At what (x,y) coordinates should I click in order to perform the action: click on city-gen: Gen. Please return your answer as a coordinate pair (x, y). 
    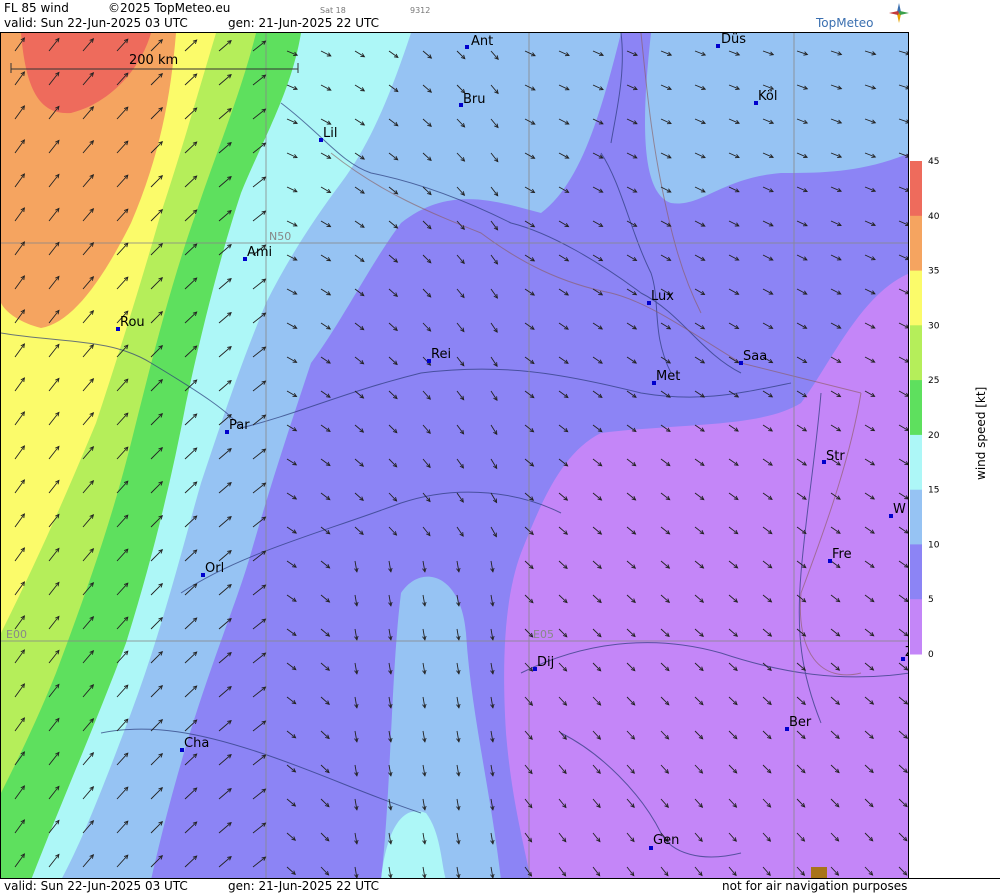
    Looking at the image, I should click on (664, 841).